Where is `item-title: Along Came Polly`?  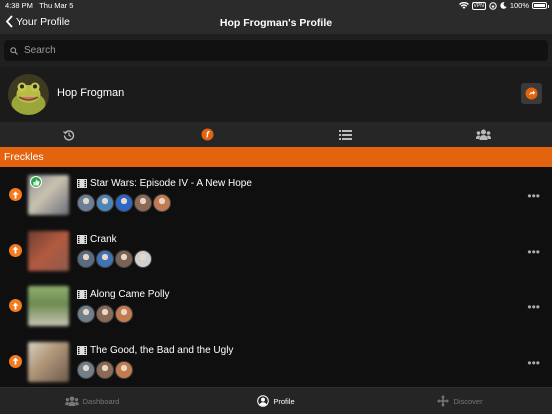
item-title: Along Came Polly is located at coordinates (123, 294).